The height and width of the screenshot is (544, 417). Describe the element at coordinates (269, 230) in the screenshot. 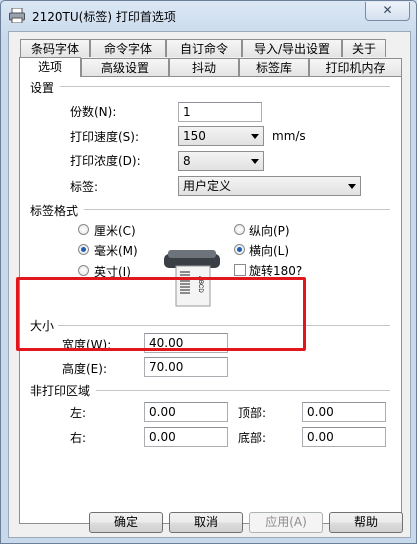

I see `orientation-portrait-label: 纵向(P)` at that location.